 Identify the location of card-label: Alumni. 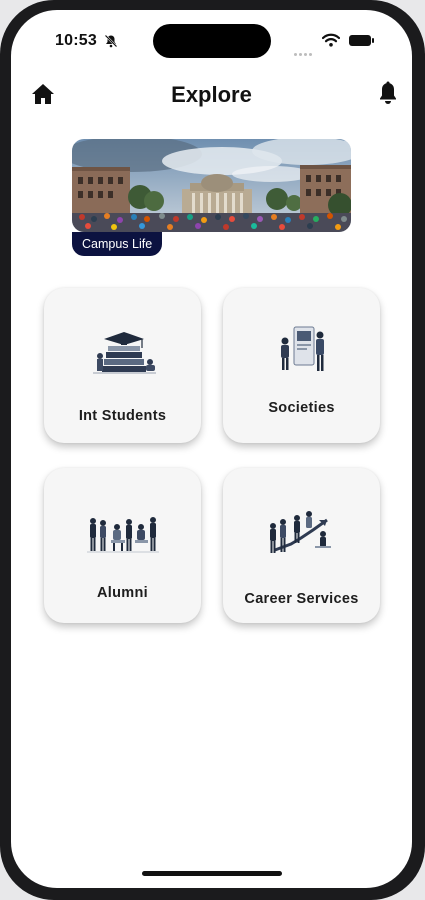
(122, 593).